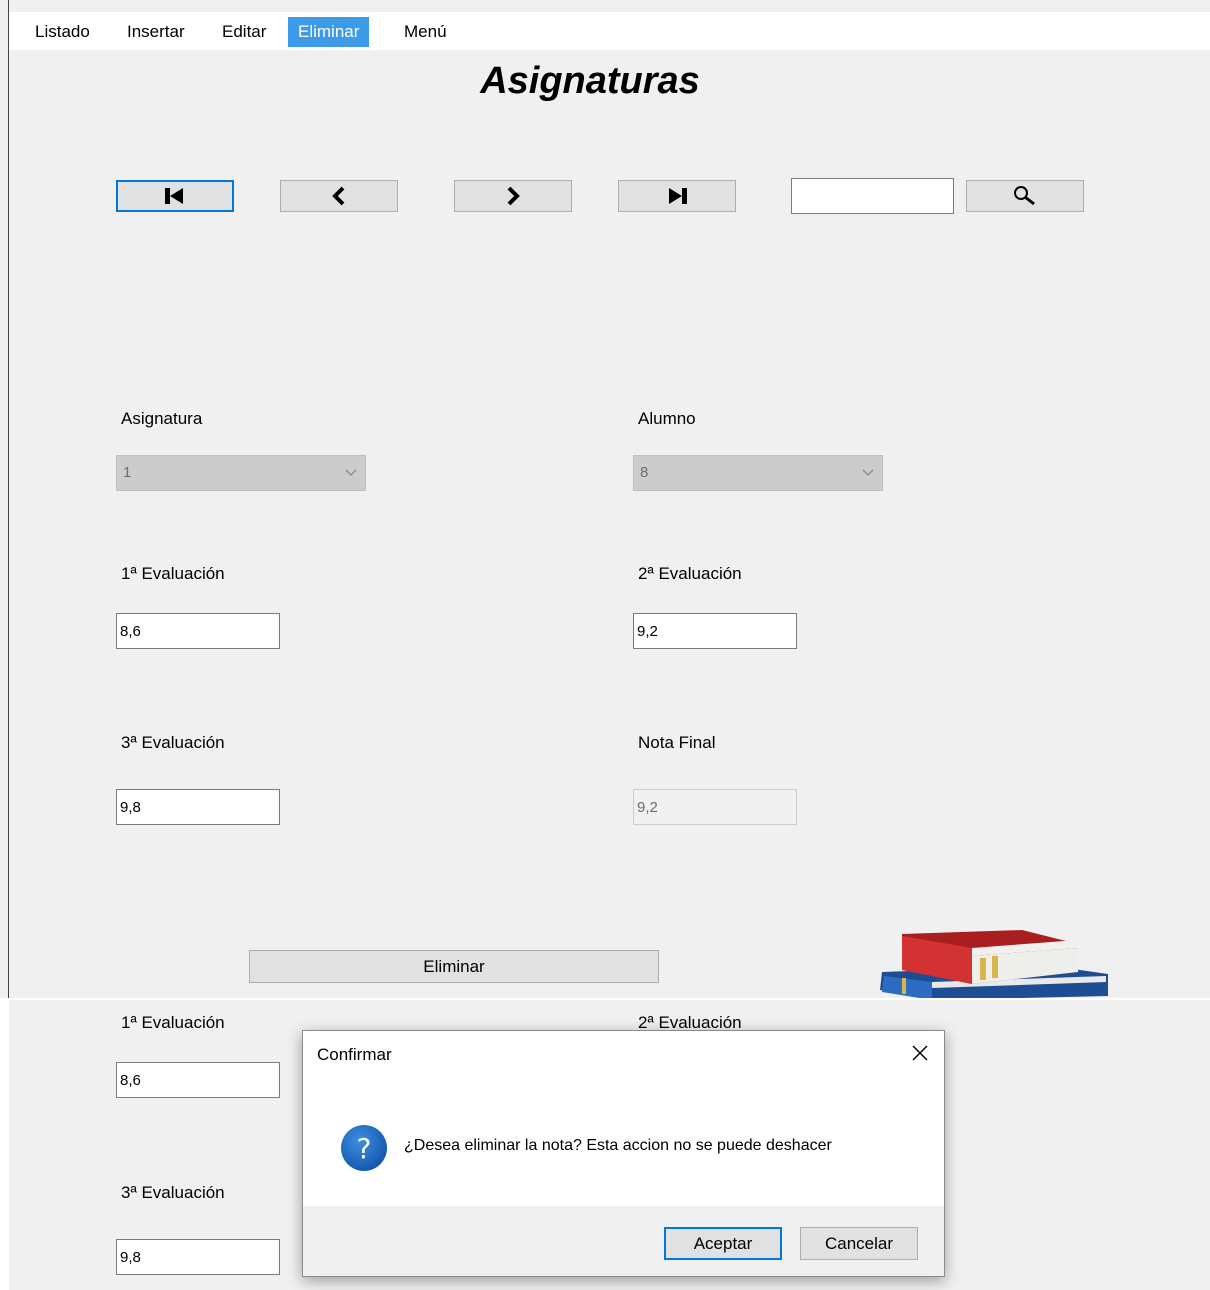 The width and height of the screenshot is (1210, 1290). I want to click on menu-item-menu: Menú, so click(425, 32).